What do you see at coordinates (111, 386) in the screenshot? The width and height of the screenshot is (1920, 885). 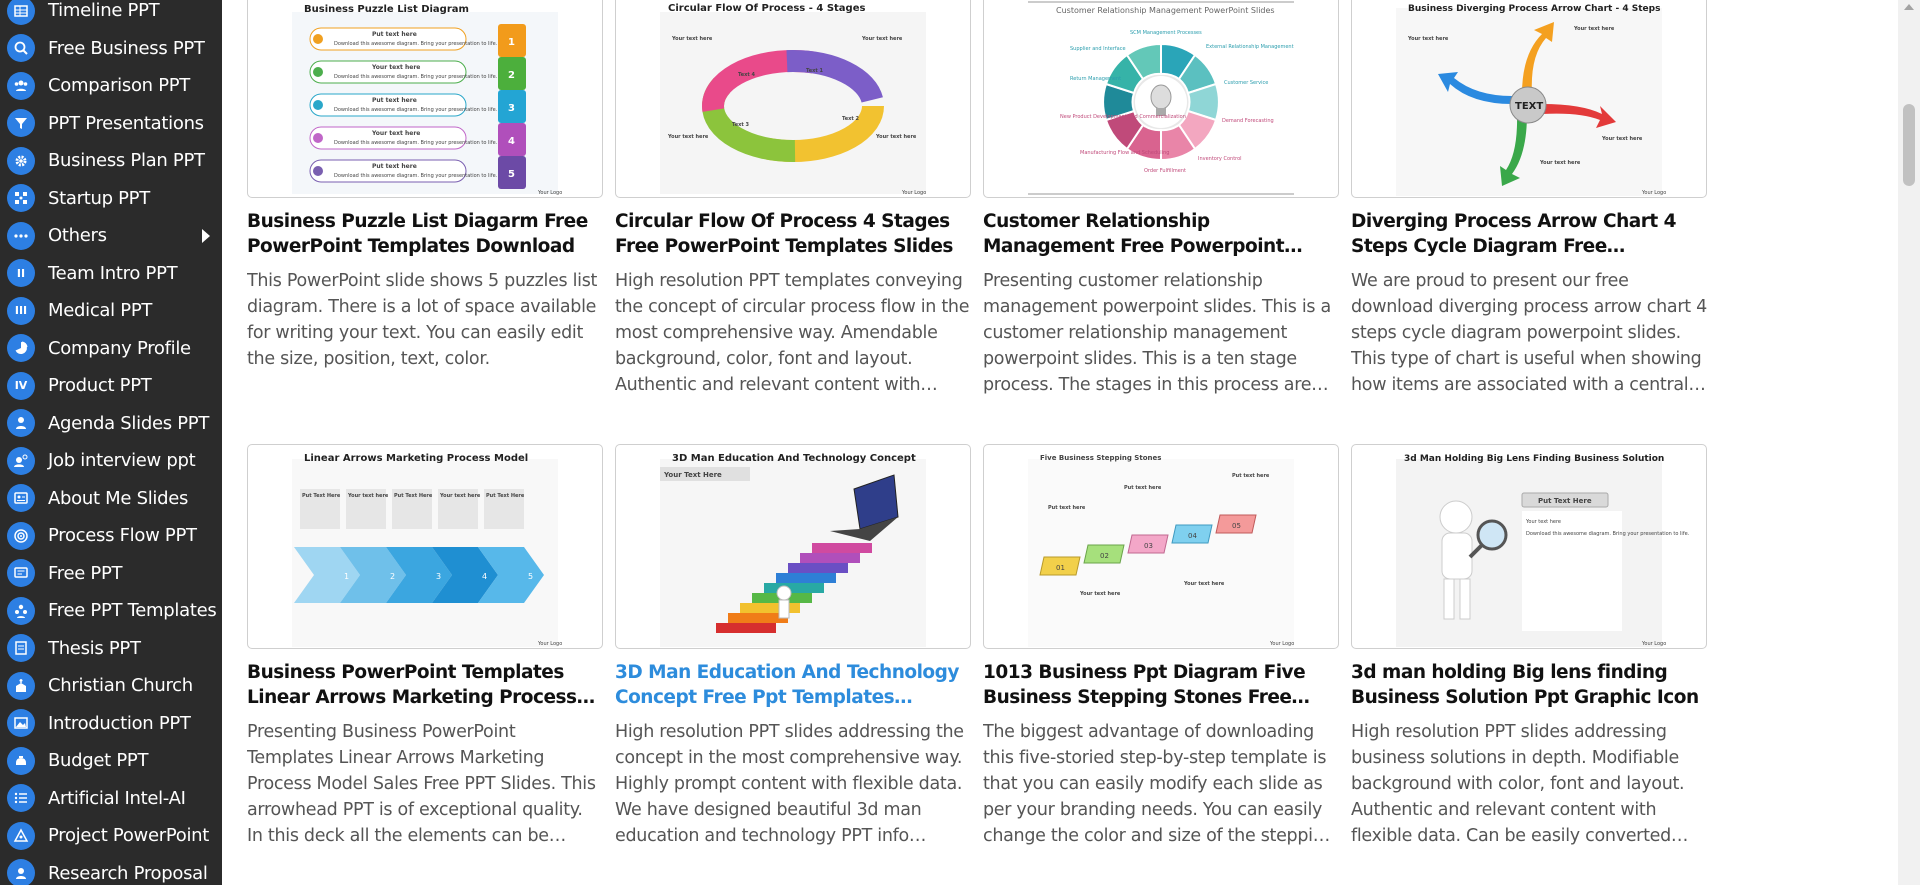 I see `sidebar-item-product-ppt: IV Product PPT` at bounding box center [111, 386].